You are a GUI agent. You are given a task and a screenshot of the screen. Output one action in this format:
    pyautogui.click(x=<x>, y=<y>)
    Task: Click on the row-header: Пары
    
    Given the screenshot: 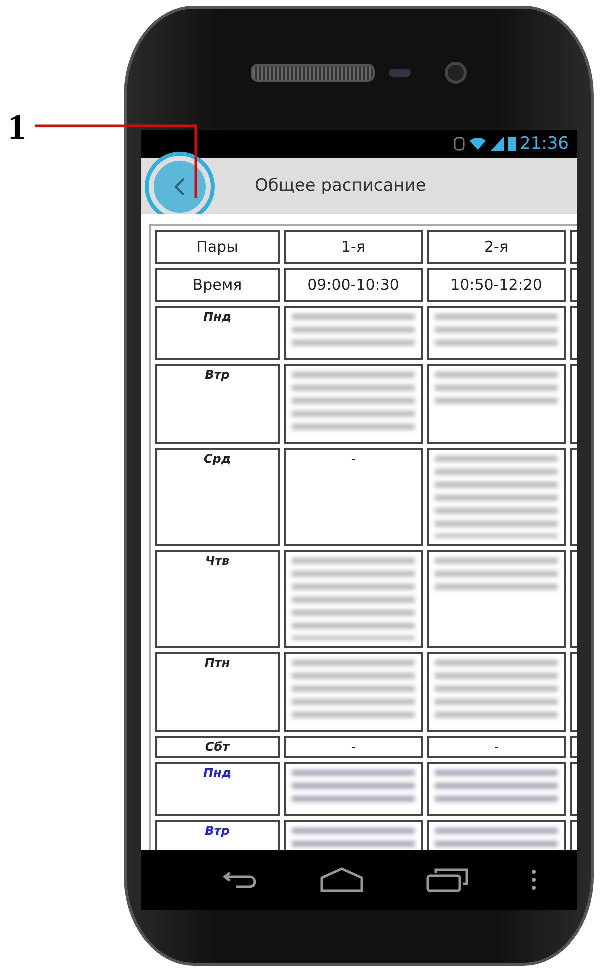 What is the action you would take?
    pyautogui.click(x=217, y=247)
    